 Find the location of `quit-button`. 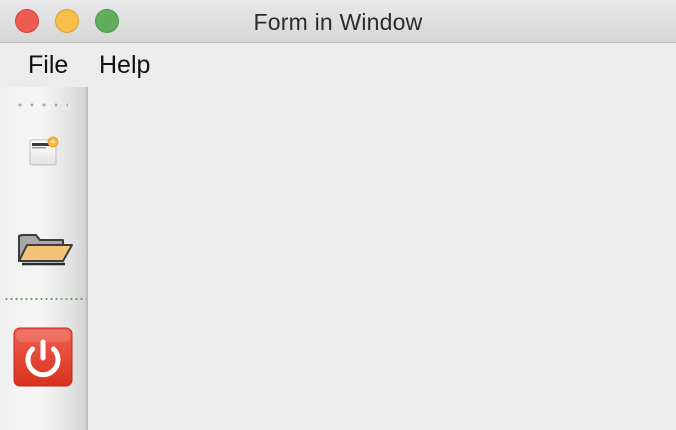

quit-button is located at coordinates (43, 358).